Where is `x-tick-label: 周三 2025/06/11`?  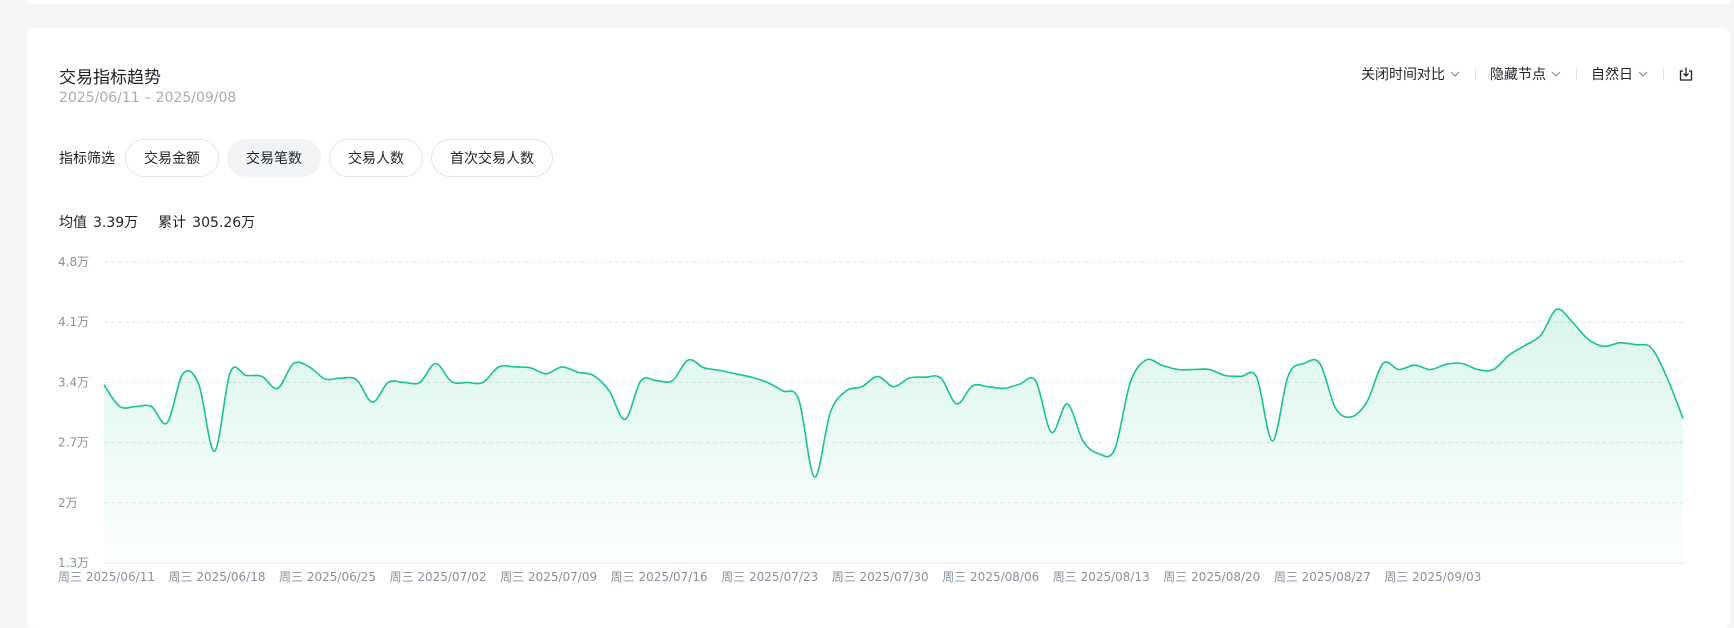
x-tick-label: 周三 2025/06/11 is located at coordinates (106, 577).